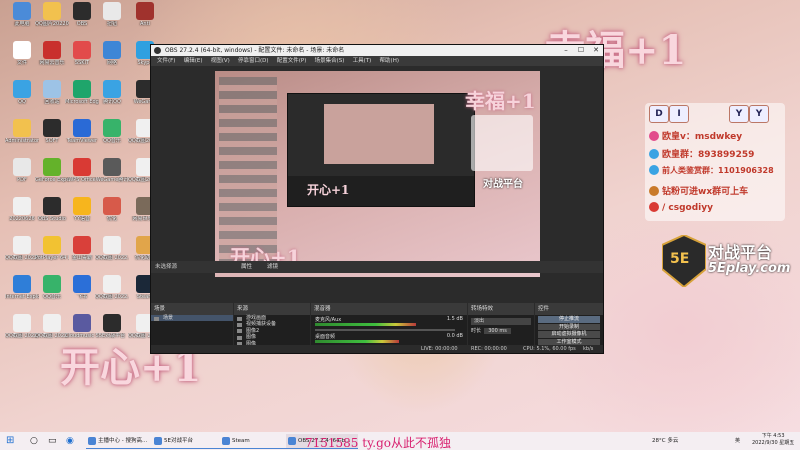 The image size is (800, 451). Describe the element at coordinates (81, 297) in the screenshot. I see `desktop-icon-label: 飞书` at that location.